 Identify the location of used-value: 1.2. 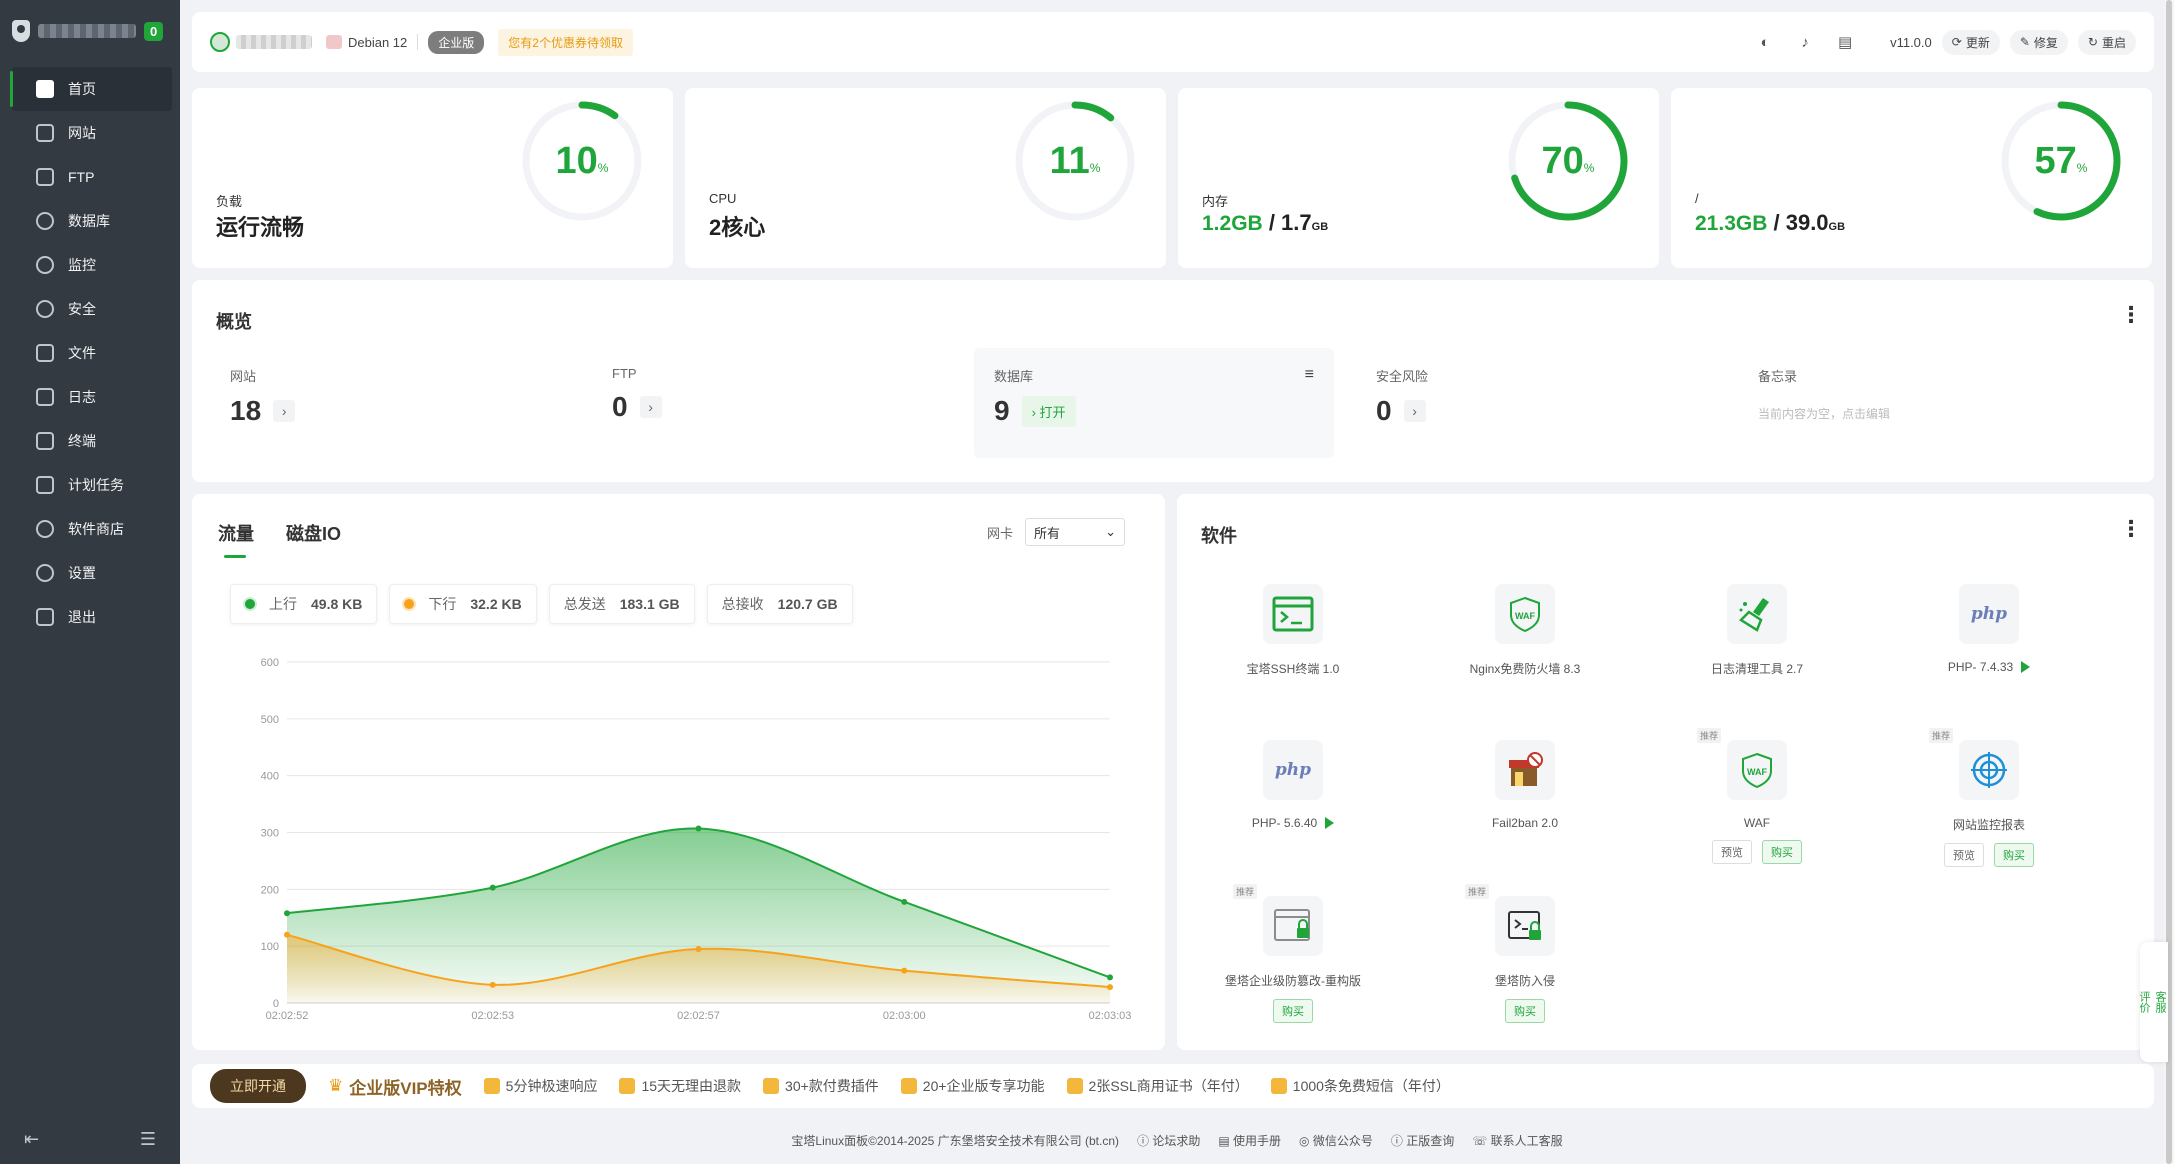
(1217, 223).